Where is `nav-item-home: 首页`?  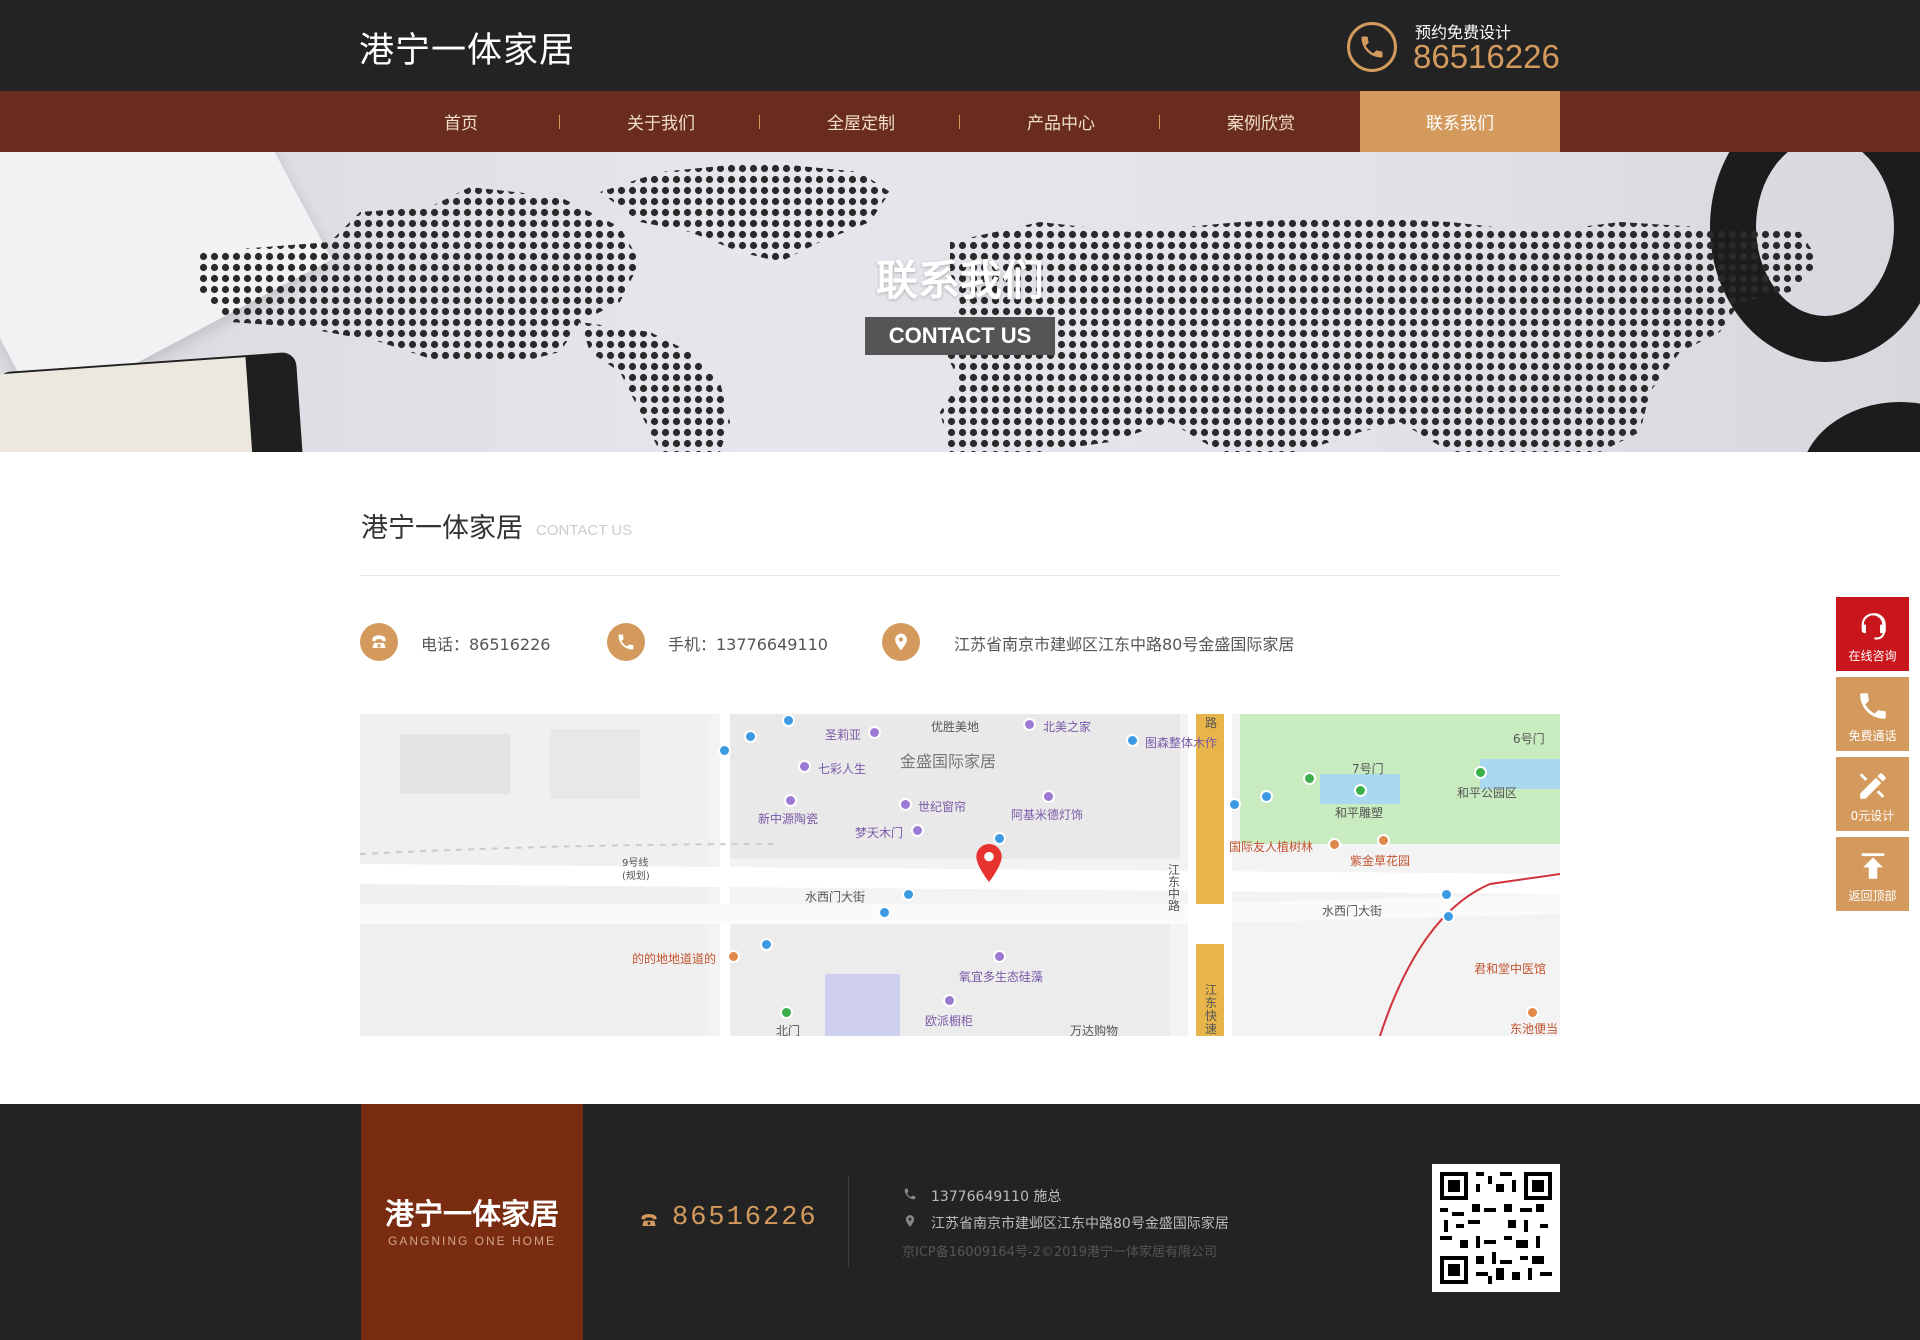 nav-item-home: 首页 is located at coordinates (461, 121).